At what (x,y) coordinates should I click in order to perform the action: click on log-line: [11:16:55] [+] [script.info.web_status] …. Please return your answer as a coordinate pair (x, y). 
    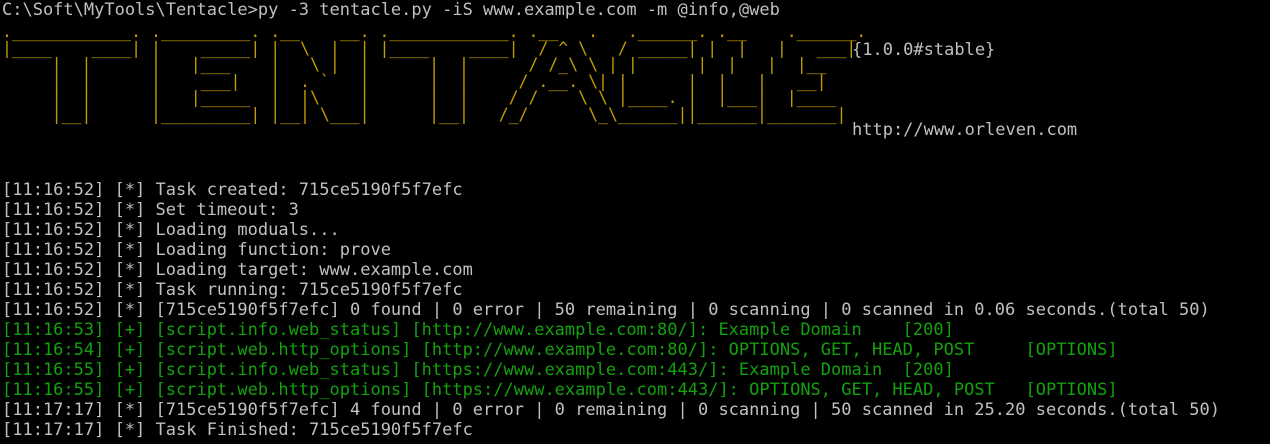
    Looking at the image, I should click on (478, 370).